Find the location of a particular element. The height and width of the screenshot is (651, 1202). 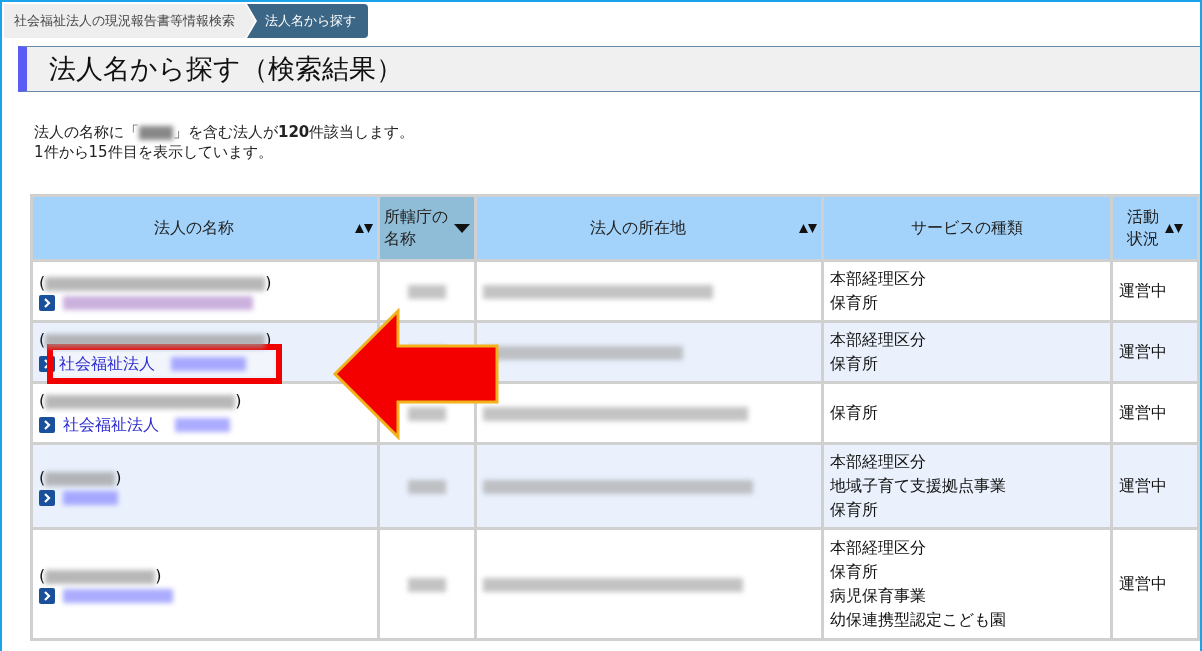

column-header: 法人の所在地 is located at coordinates (649, 228).